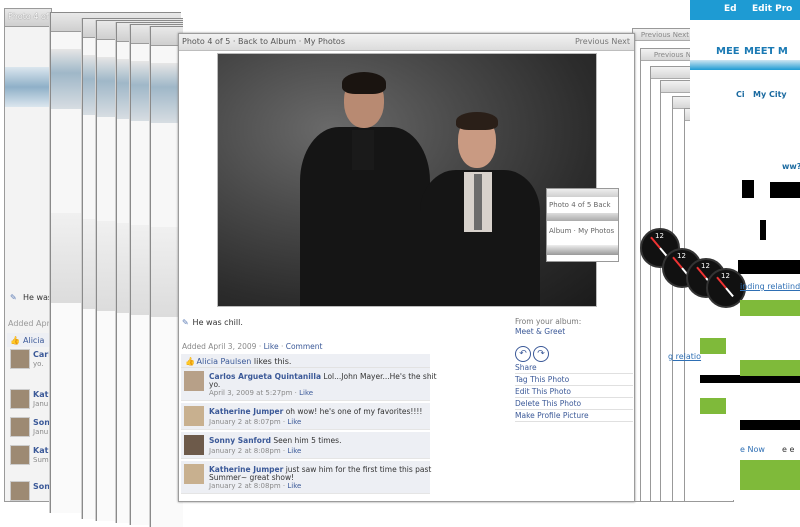  Describe the element at coordinates (770, 286) in the screenshot. I see `finding-relationship-link: inding relatiinding` at that location.